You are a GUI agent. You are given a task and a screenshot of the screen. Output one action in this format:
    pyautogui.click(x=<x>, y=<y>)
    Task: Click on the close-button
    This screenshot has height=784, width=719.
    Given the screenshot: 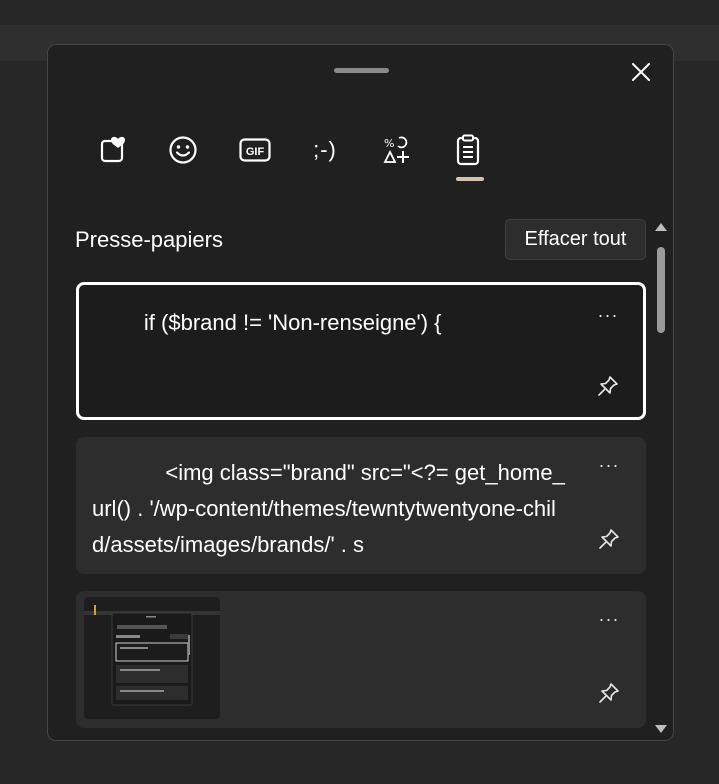 What is the action you would take?
    pyautogui.click(x=641, y=72)
    